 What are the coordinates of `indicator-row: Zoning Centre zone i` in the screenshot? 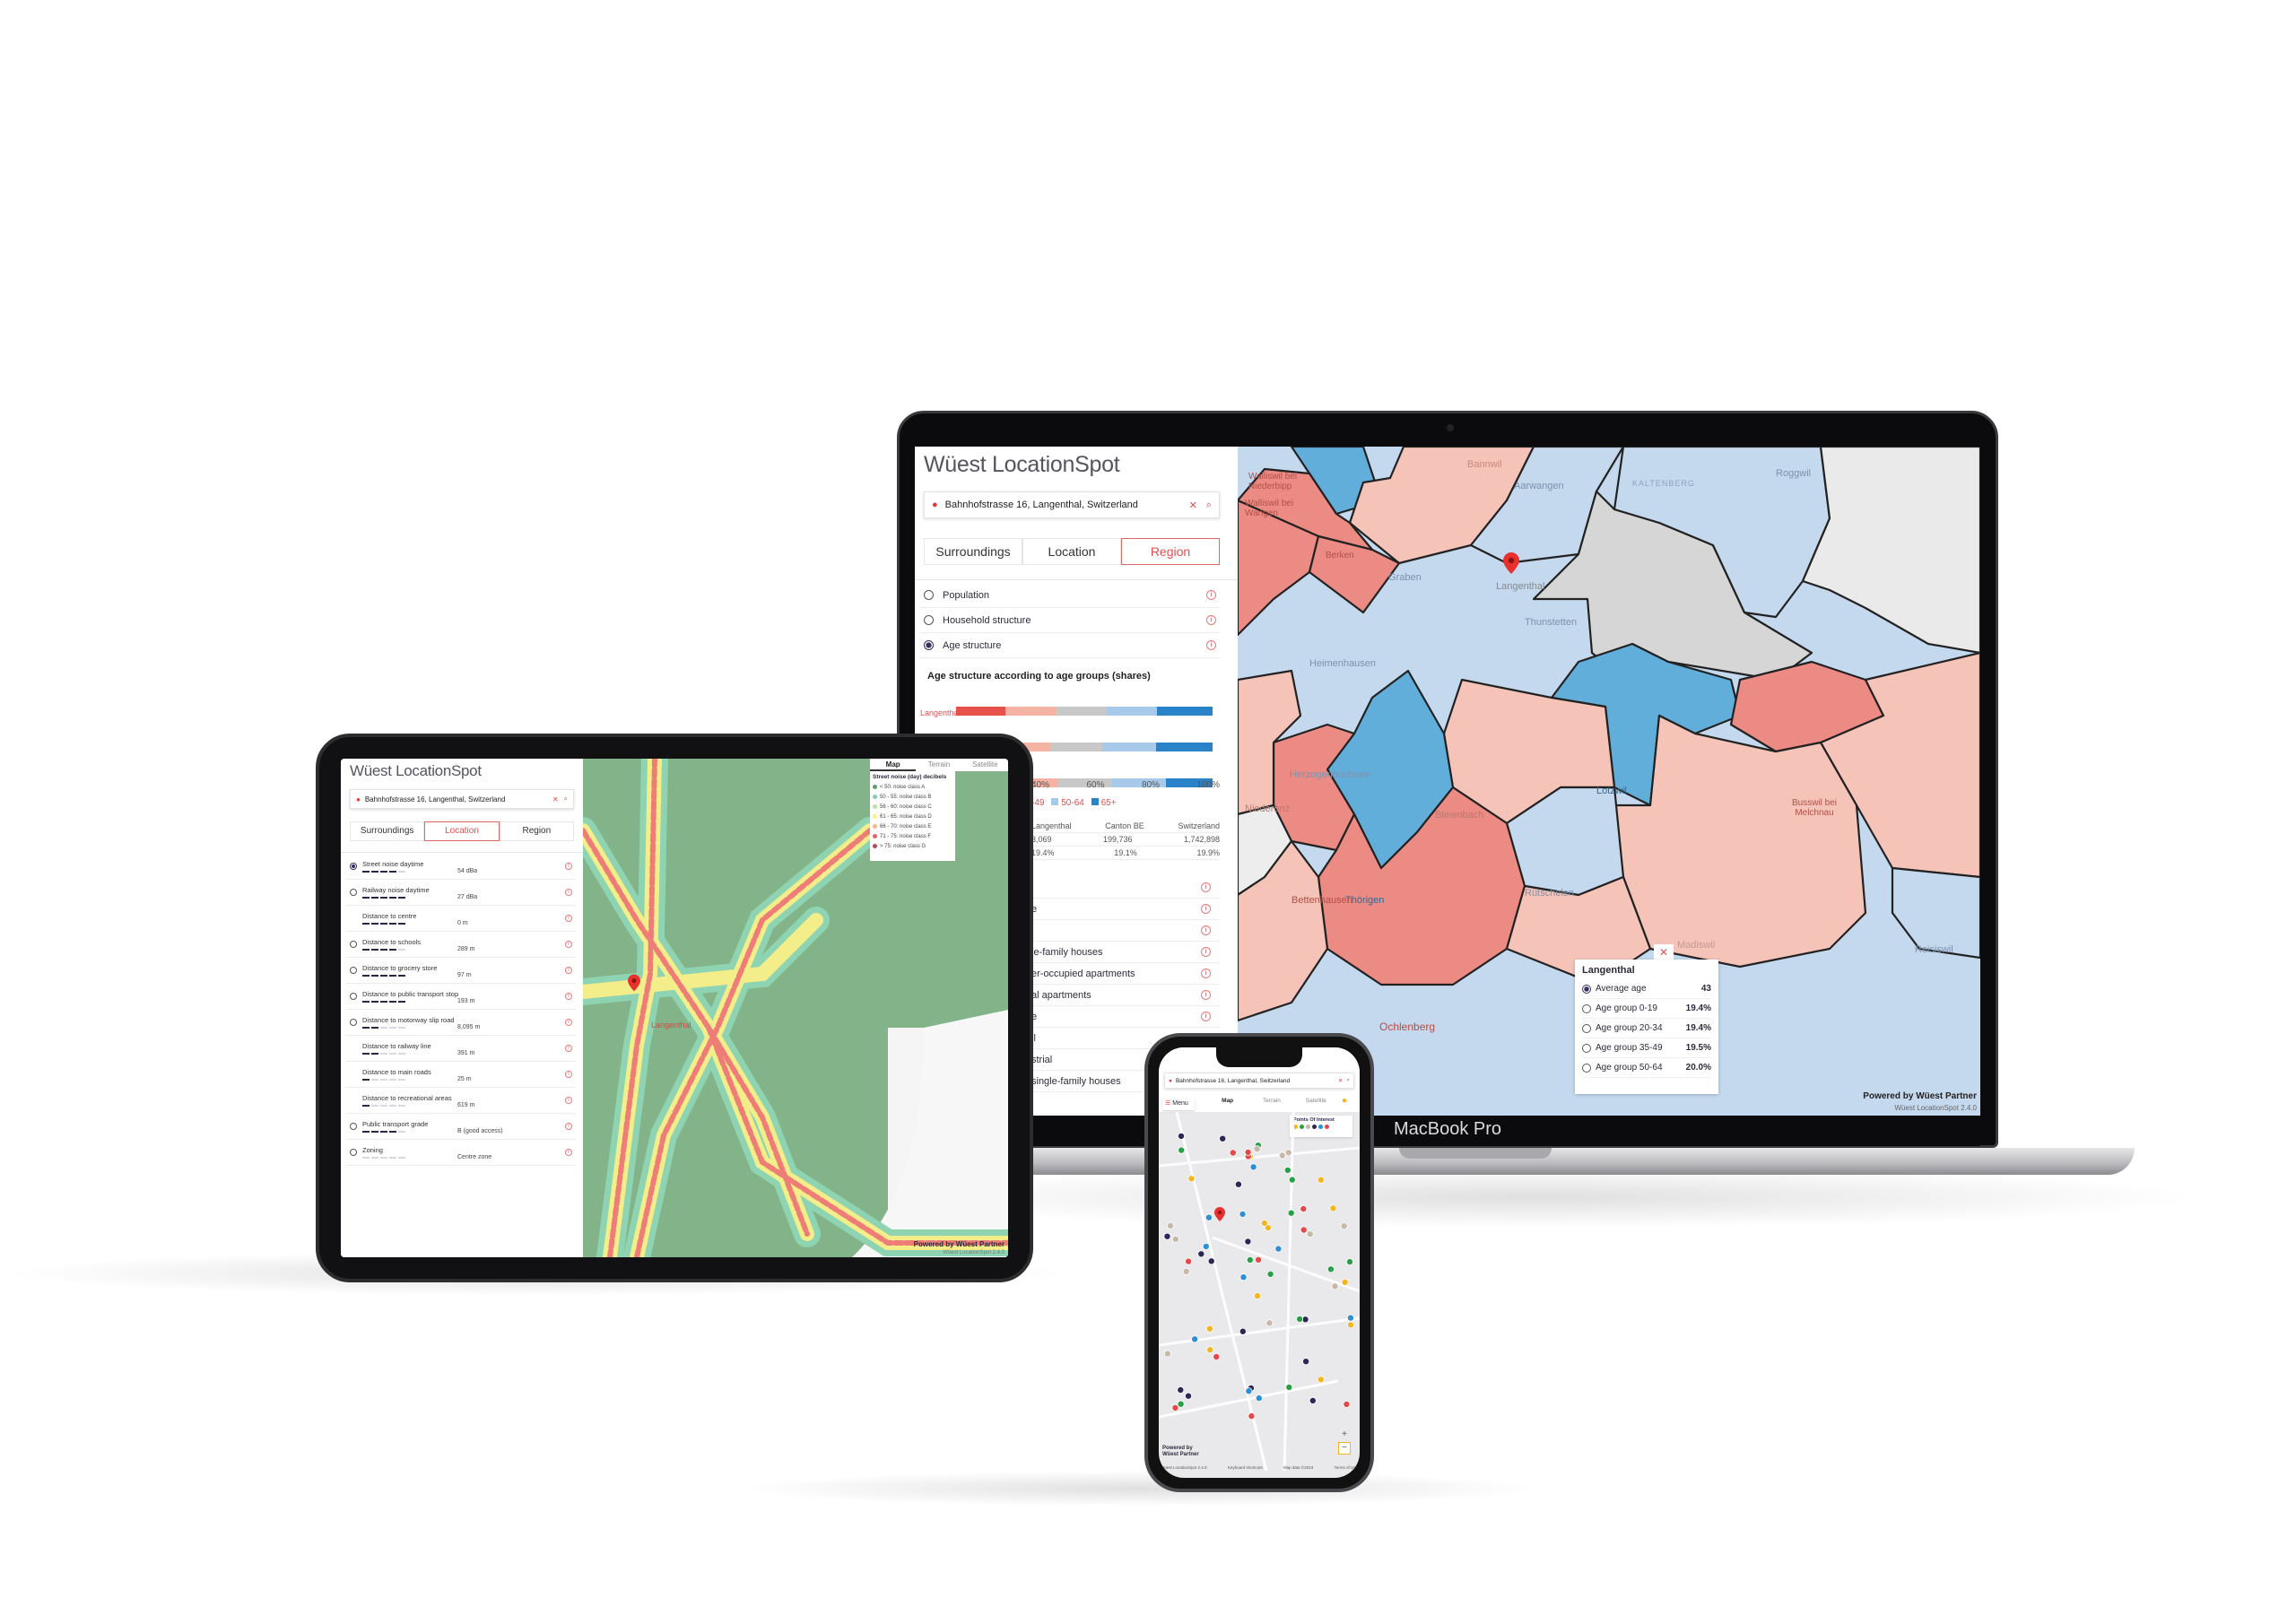 It's located at (461, 1153).